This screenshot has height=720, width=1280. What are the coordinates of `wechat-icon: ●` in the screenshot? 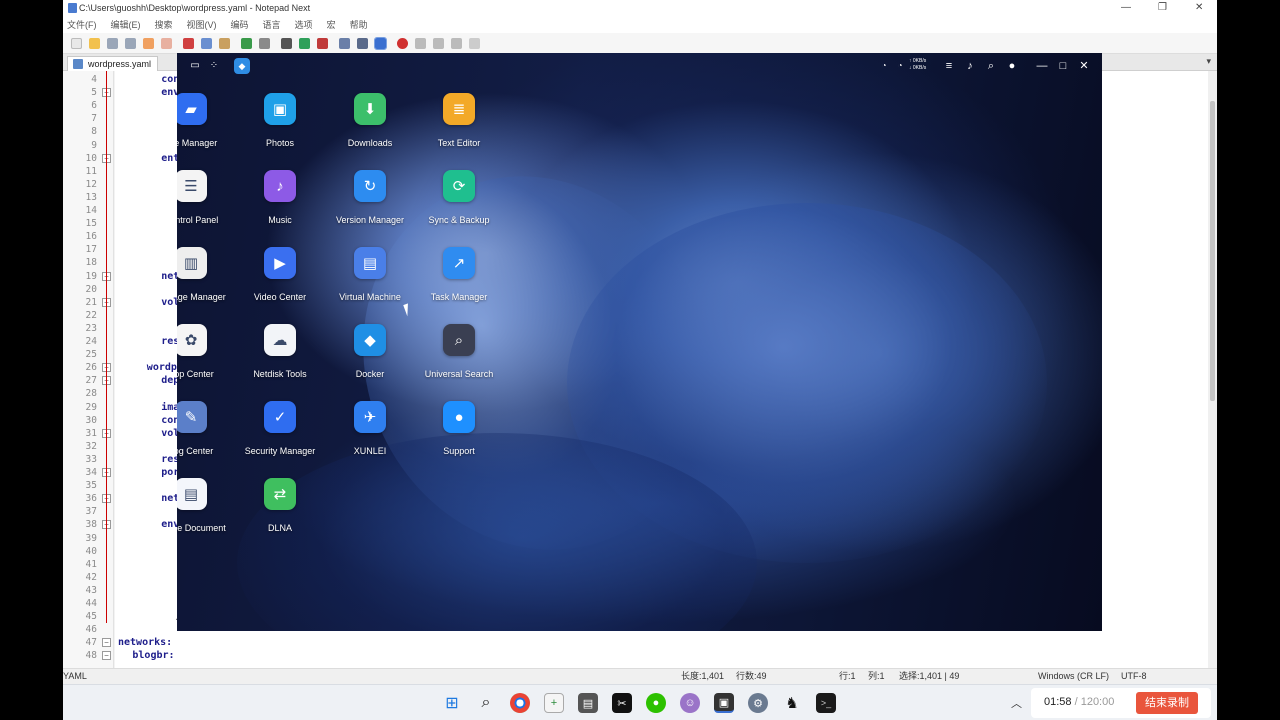 It's located at (656, 703).